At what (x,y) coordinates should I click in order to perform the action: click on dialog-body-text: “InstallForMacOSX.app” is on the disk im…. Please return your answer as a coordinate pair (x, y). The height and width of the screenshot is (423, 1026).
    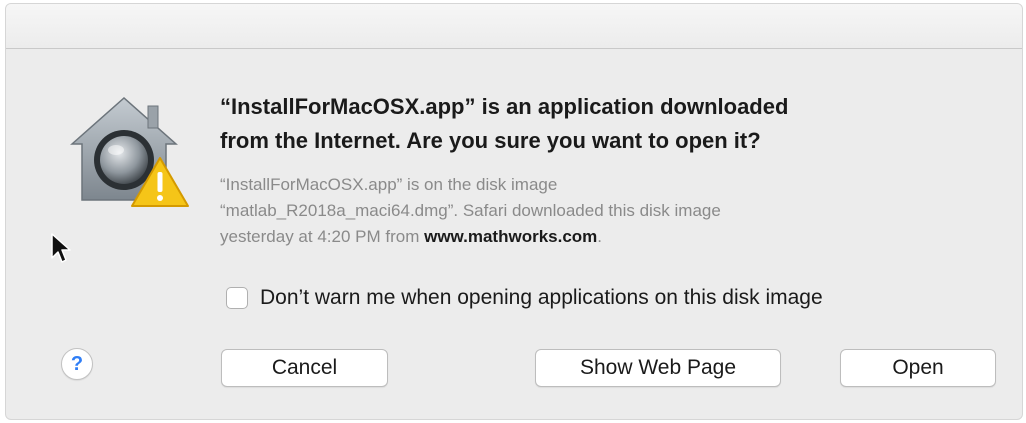
    Looking at the image, I should click on (590, 211).